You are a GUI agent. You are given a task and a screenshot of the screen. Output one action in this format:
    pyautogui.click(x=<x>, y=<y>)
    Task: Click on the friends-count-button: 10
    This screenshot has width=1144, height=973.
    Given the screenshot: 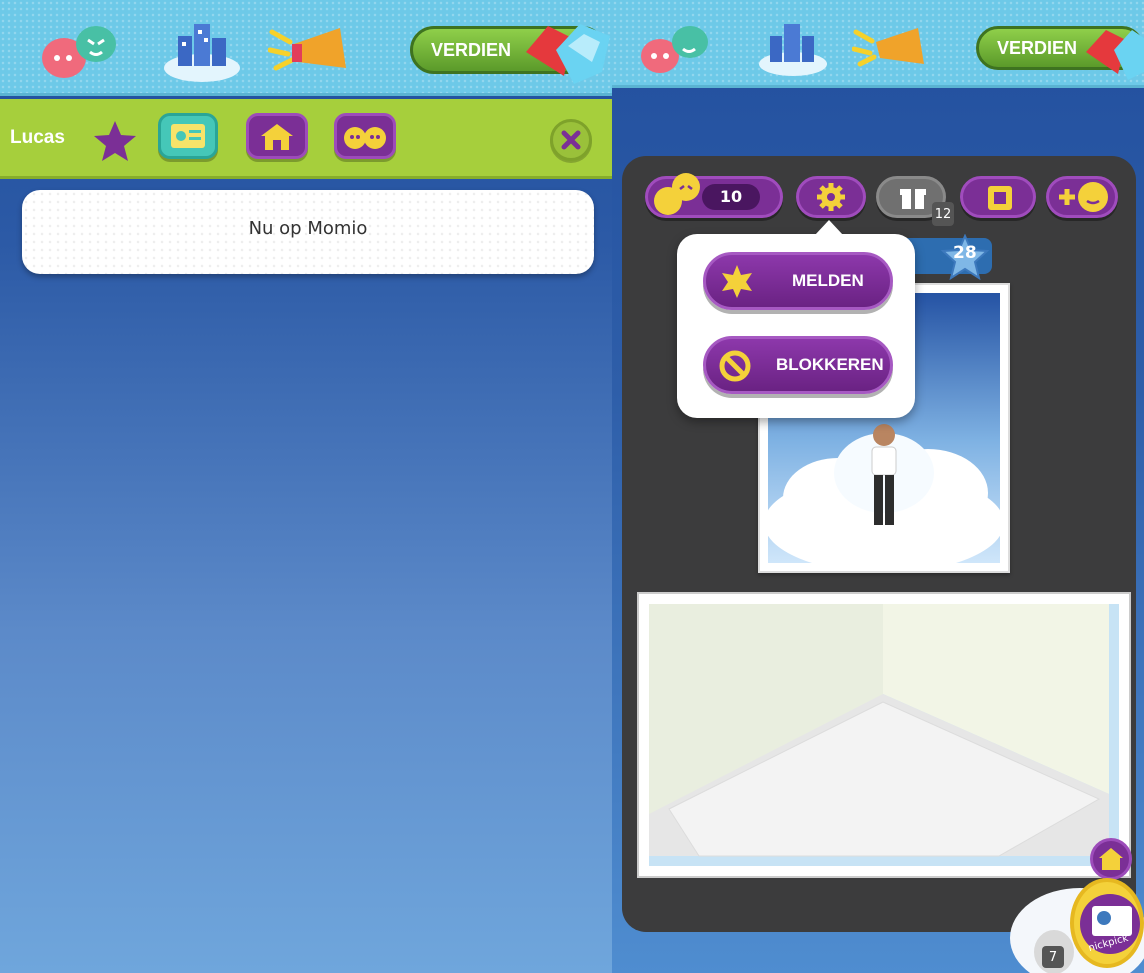 What is the action you would take?
    pyautogui.click(x=714, y=195)
    